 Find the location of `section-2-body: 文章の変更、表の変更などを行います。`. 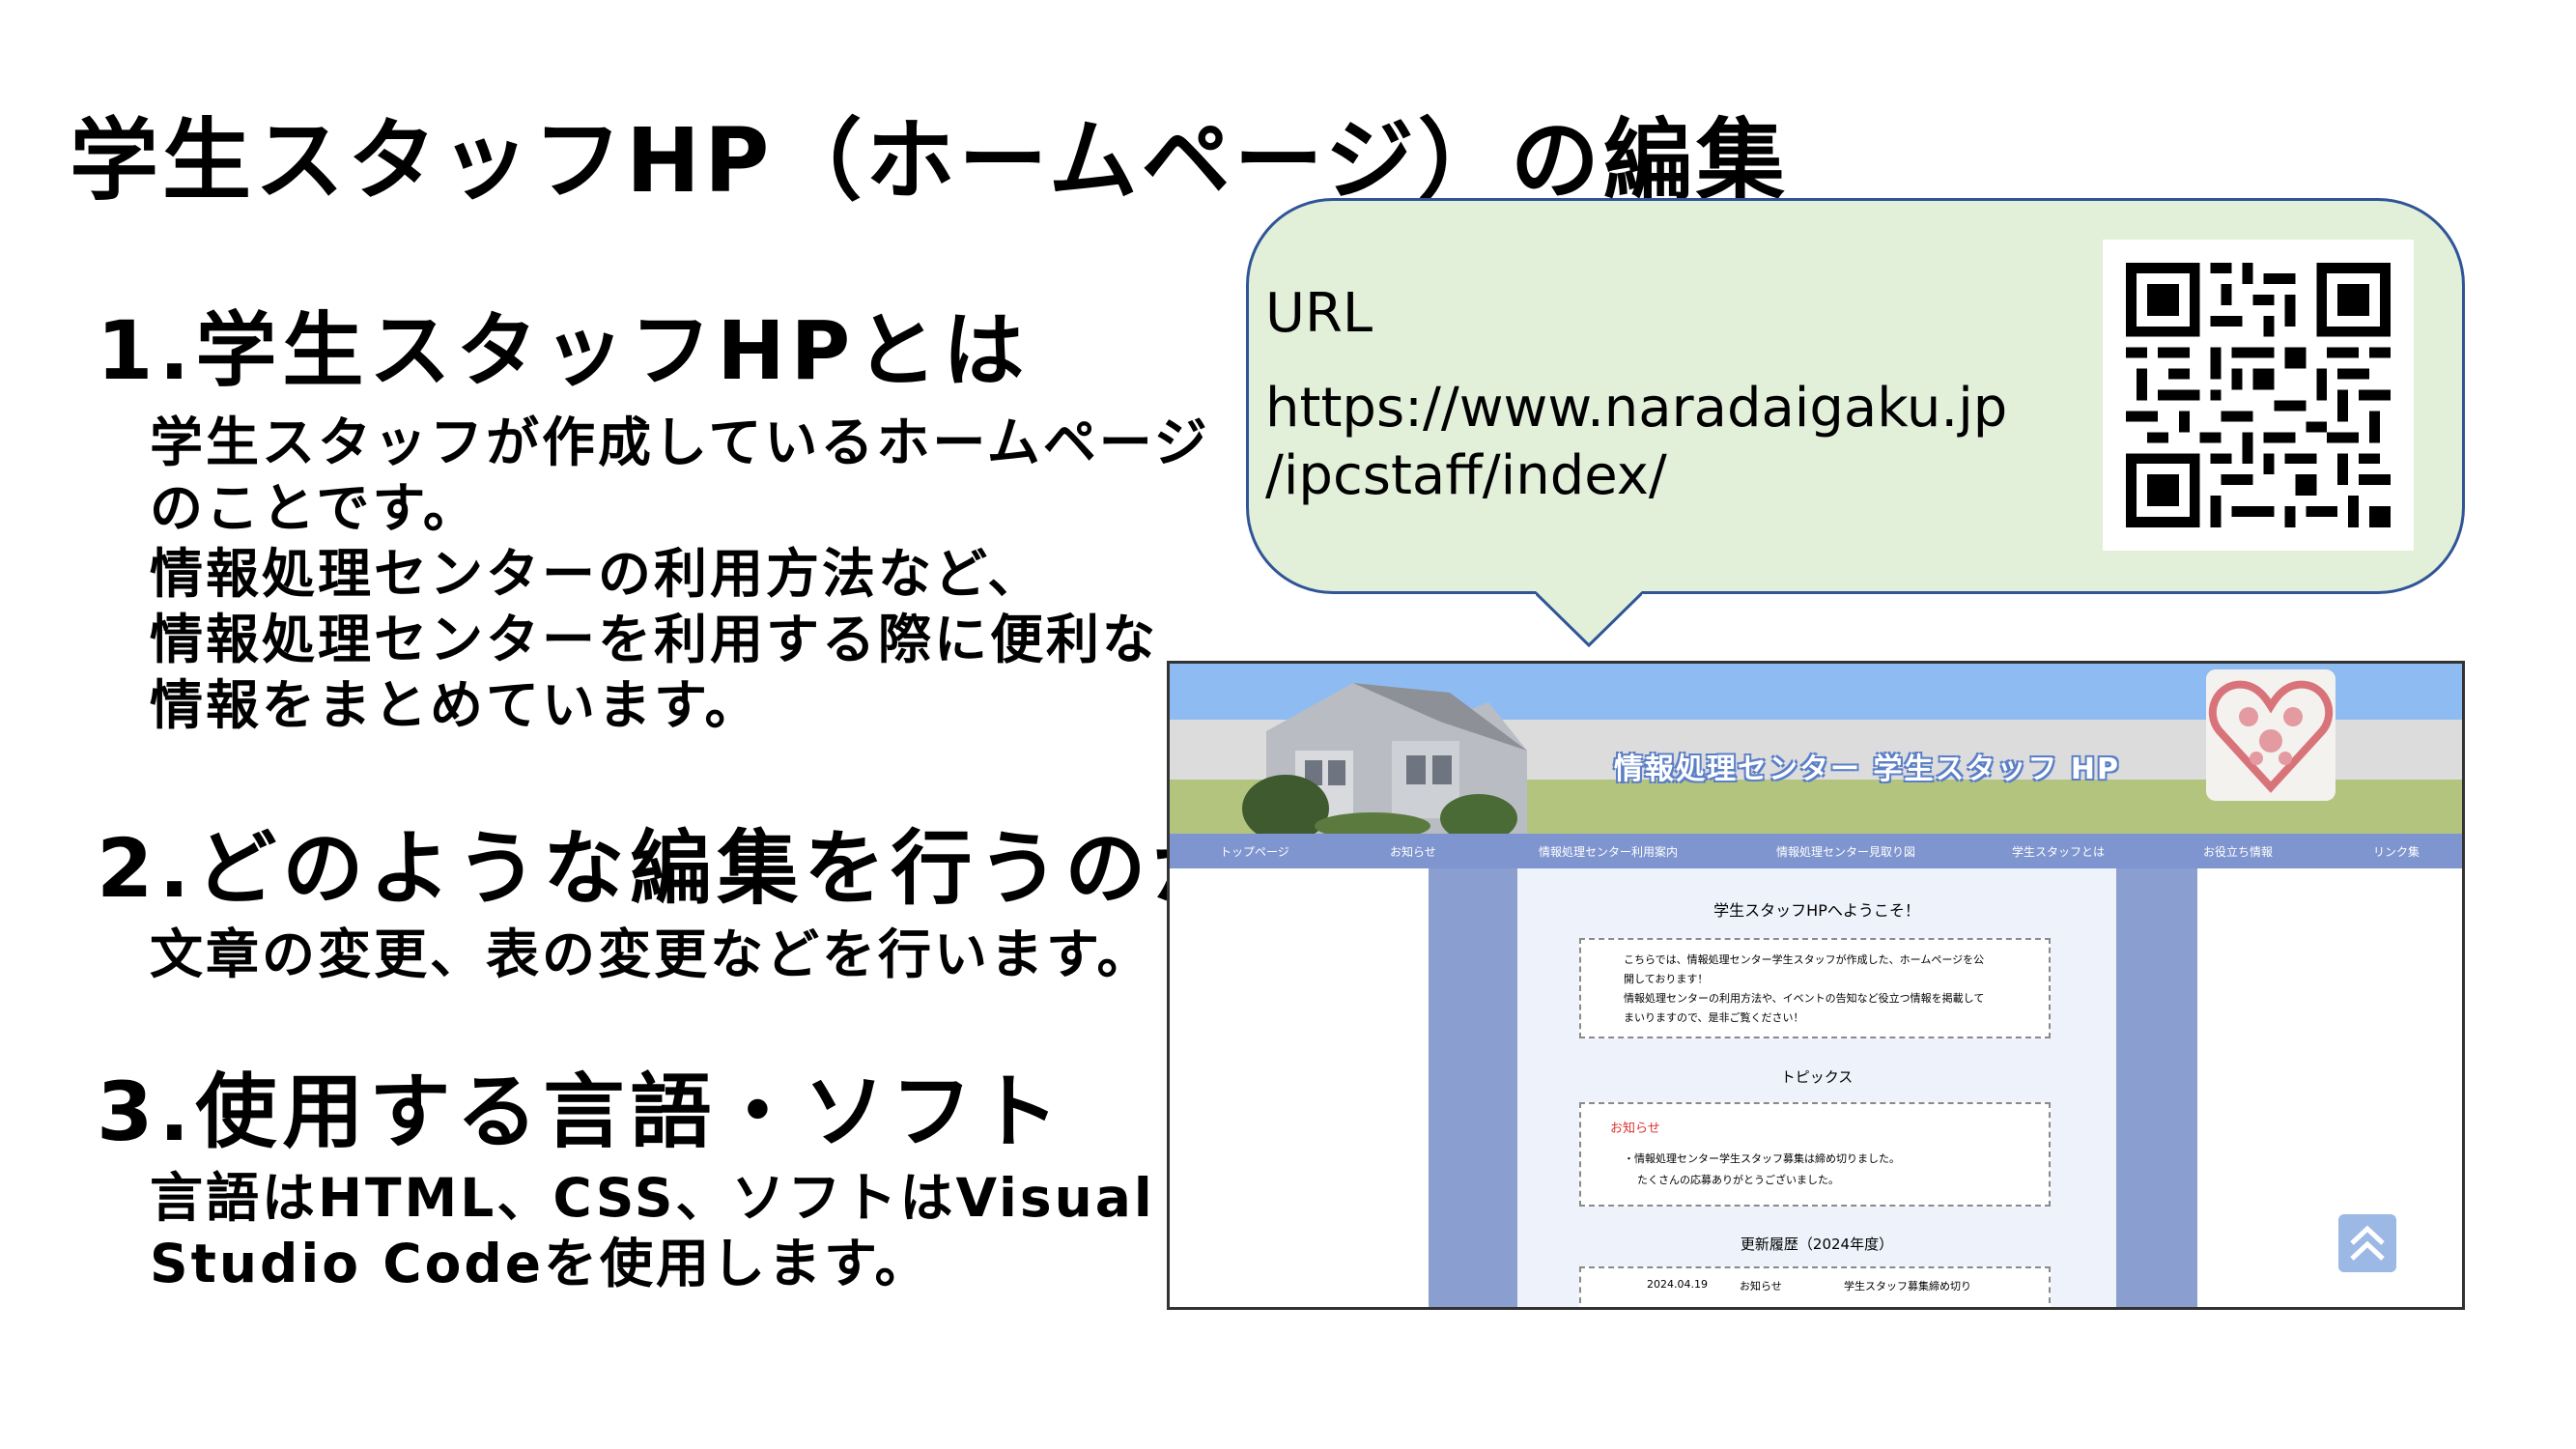

section-2-body: 文章の変更、表の変更などを行います。 is located at coordinates (651, 954).